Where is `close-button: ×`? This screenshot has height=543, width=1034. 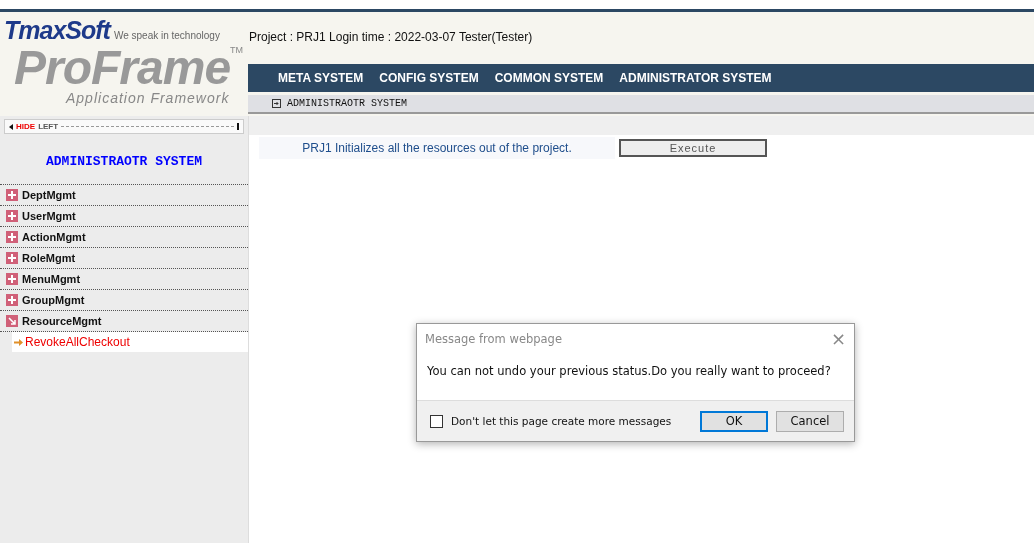
close-button: × is located at coordinates (838, 339).